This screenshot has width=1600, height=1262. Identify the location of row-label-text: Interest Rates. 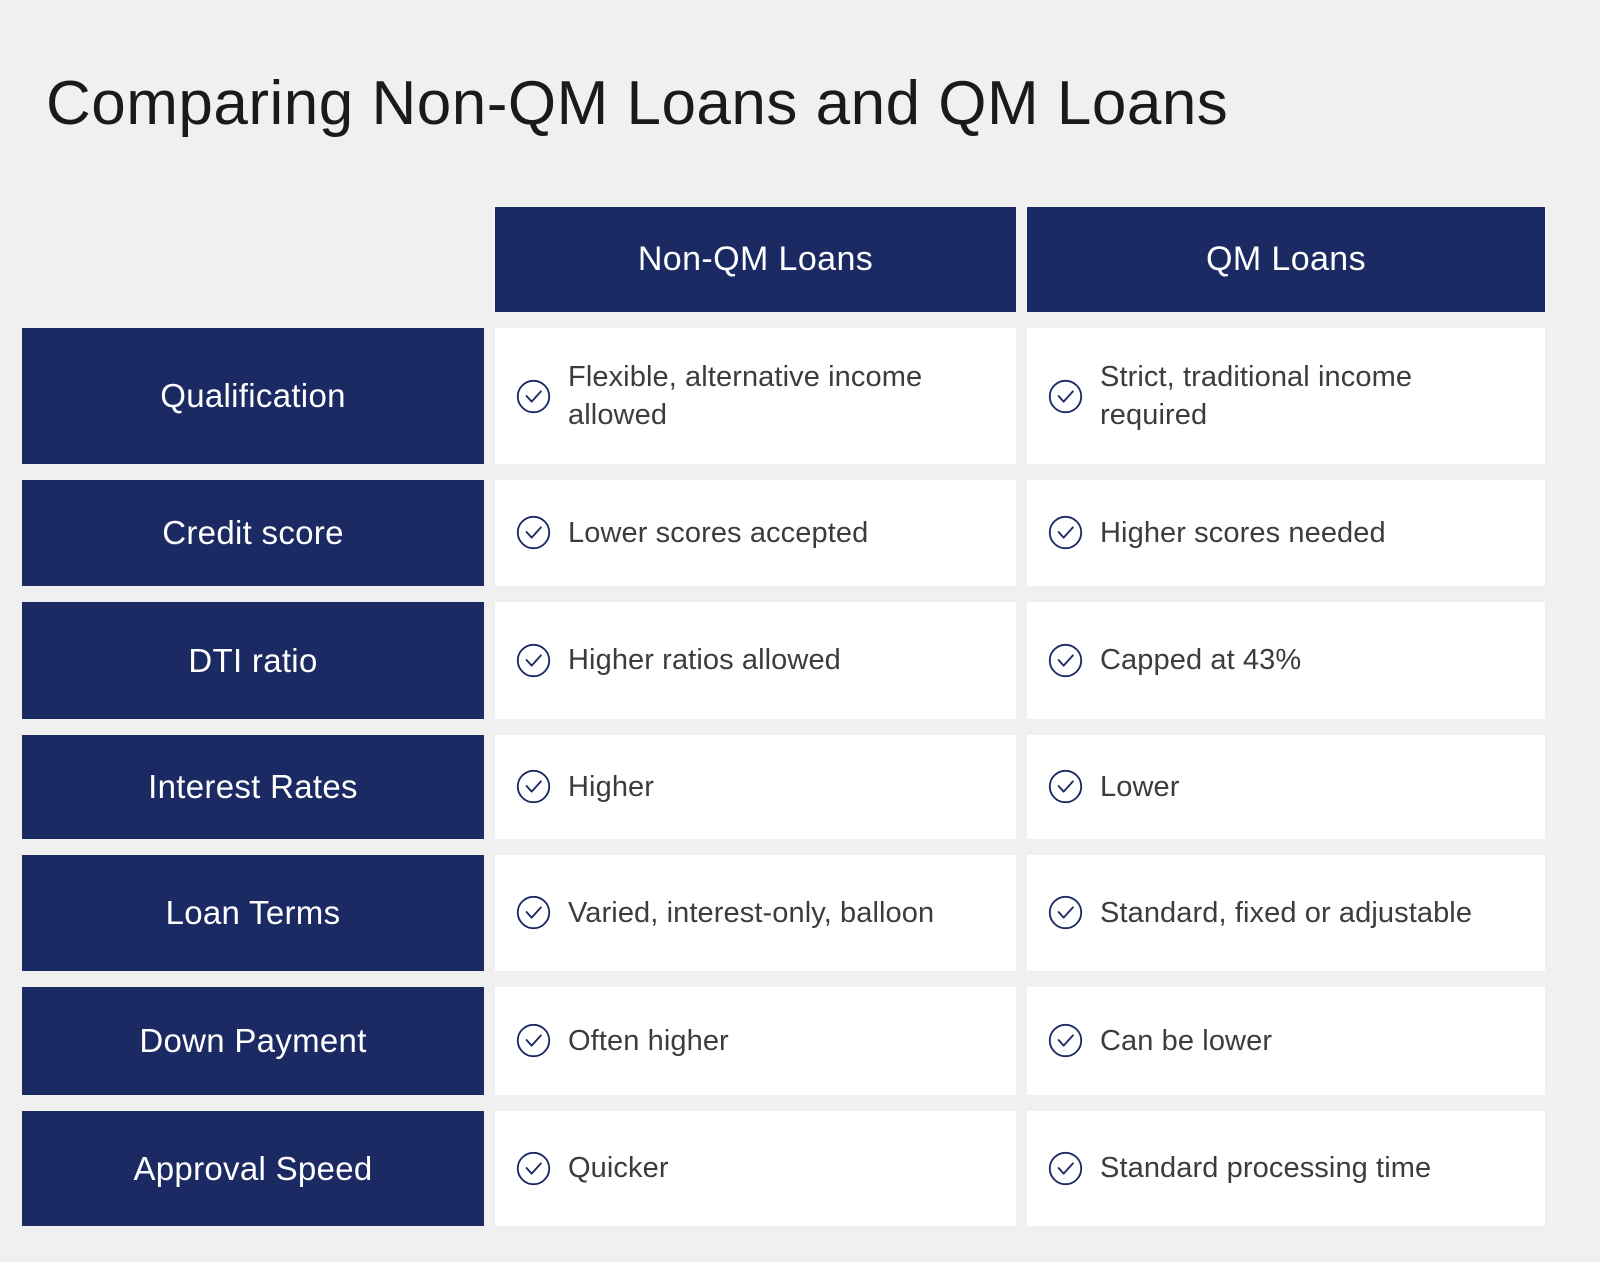
(253, 787).